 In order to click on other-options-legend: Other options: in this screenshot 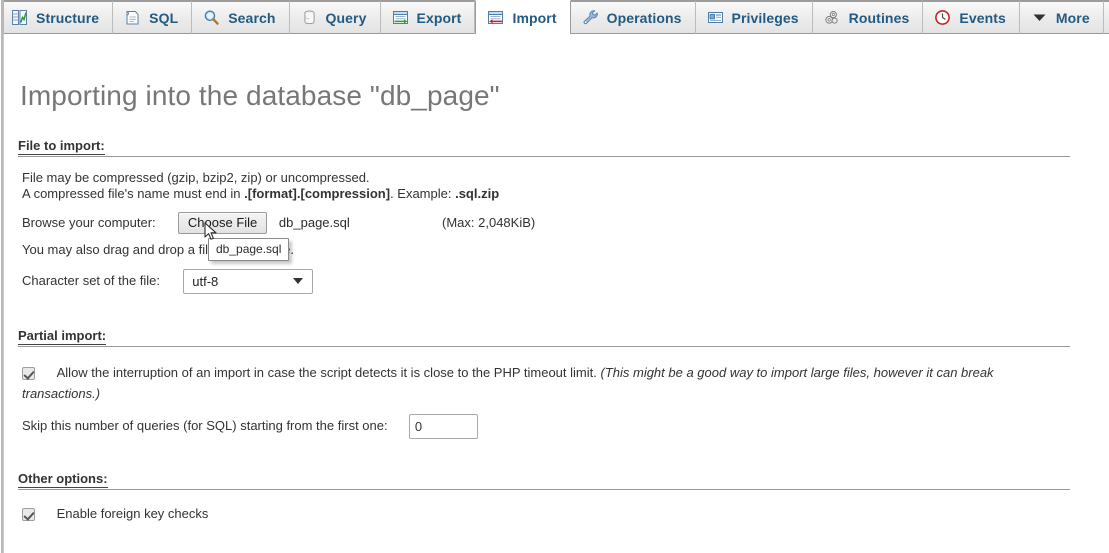, I will do `click(544, 480)`.